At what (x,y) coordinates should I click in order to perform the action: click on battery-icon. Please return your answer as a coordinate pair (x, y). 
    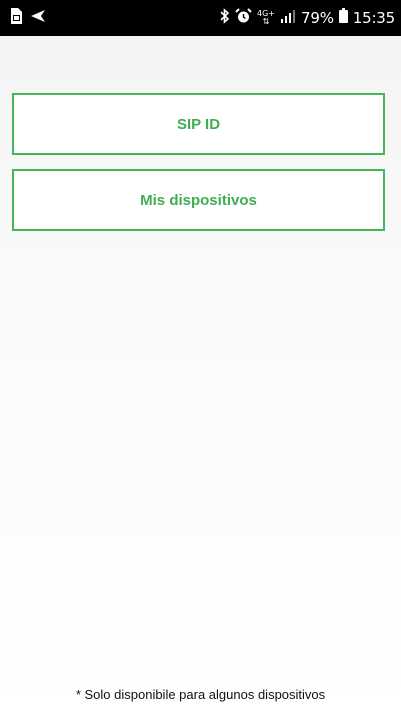
    Looking at the image, I should click on (343, 18).